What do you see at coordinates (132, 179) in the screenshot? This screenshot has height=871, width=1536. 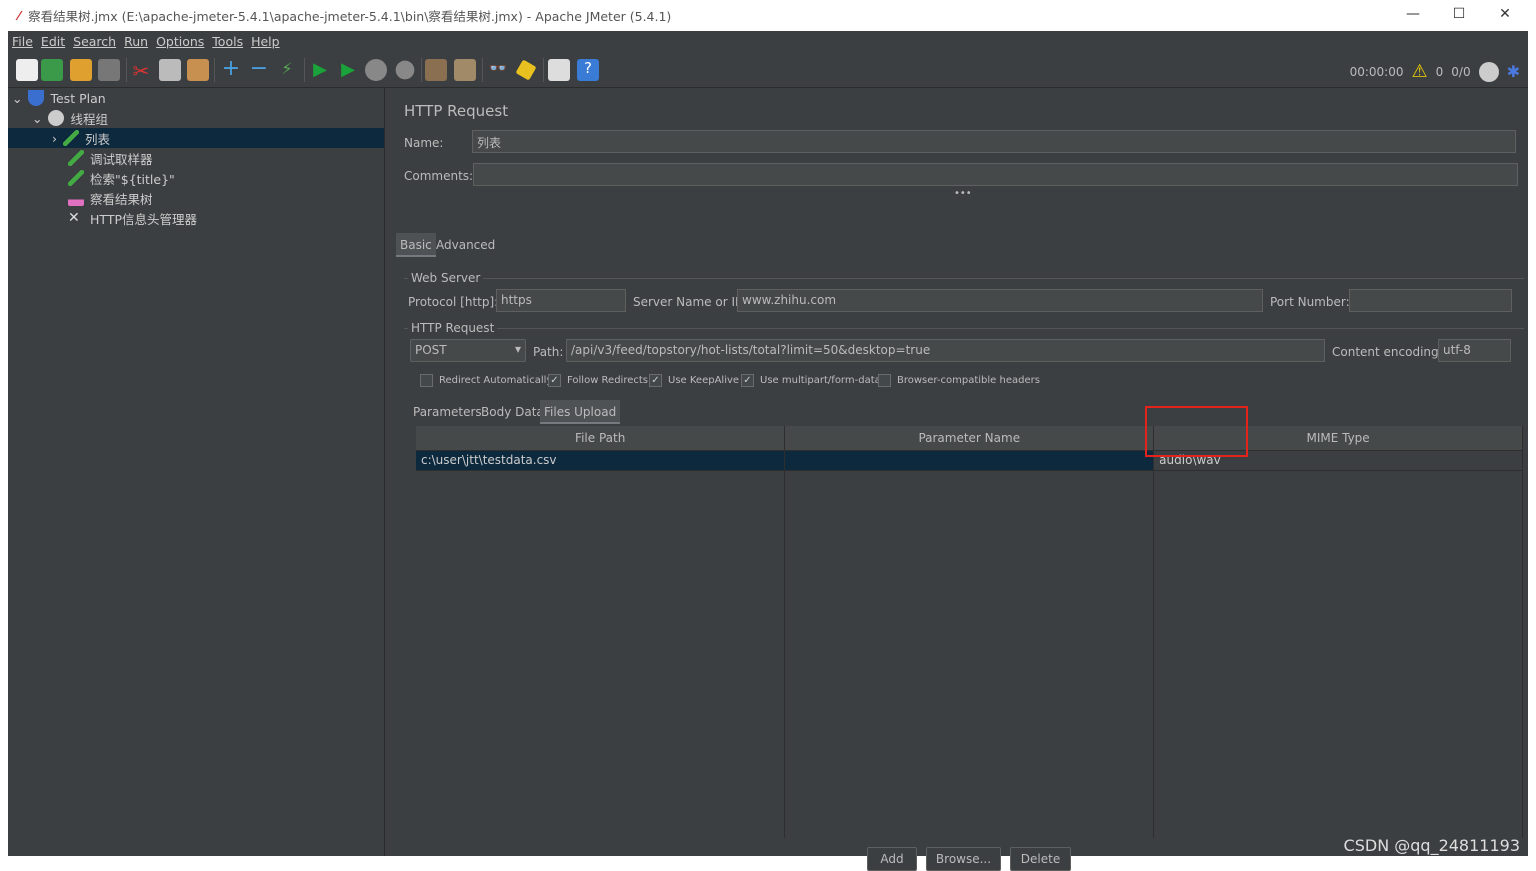 I see `tree-node-label: 检索"${title}"` at bounding box center [132, 179].